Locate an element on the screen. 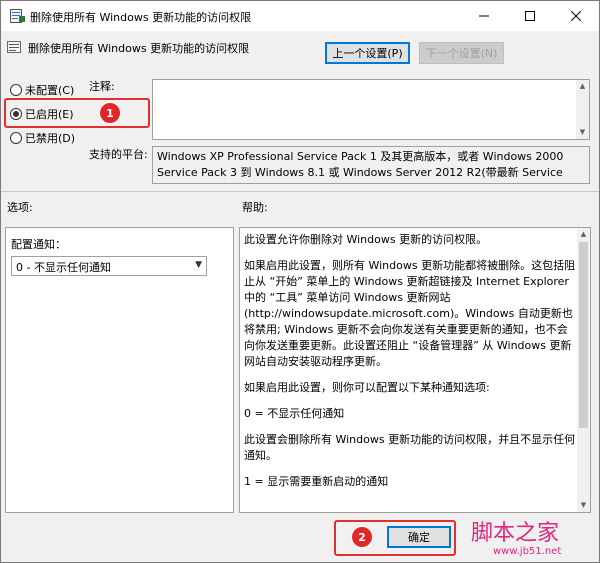 The width and height of the screenshot is (600, 563). maximize-button is located at coordinates (530, 16).